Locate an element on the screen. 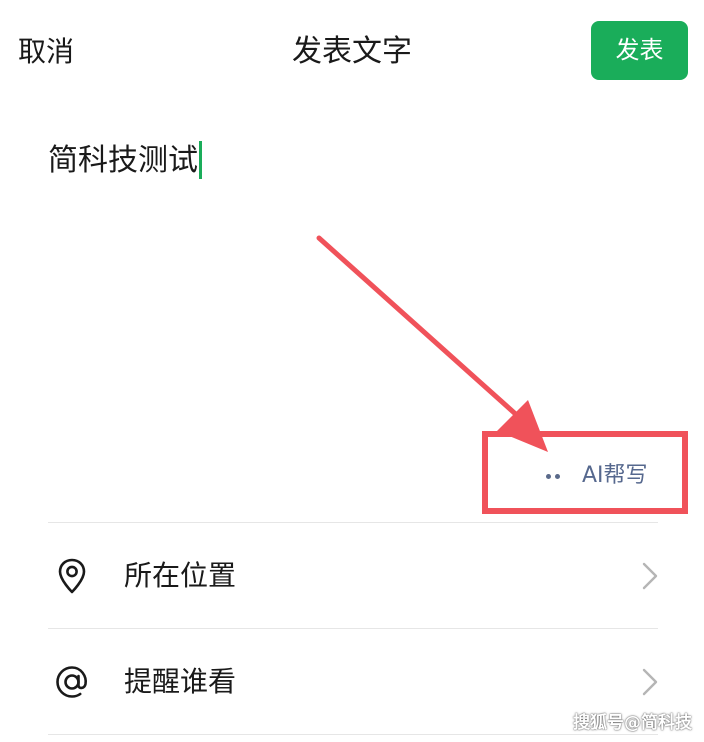  ai-help-button: AI帮写 is located at coordinates (597, 476).